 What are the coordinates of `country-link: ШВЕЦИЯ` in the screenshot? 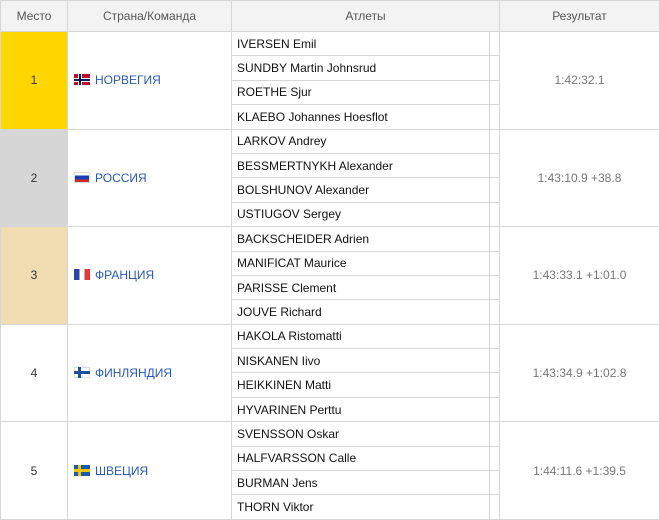 It's located at (121, 471).